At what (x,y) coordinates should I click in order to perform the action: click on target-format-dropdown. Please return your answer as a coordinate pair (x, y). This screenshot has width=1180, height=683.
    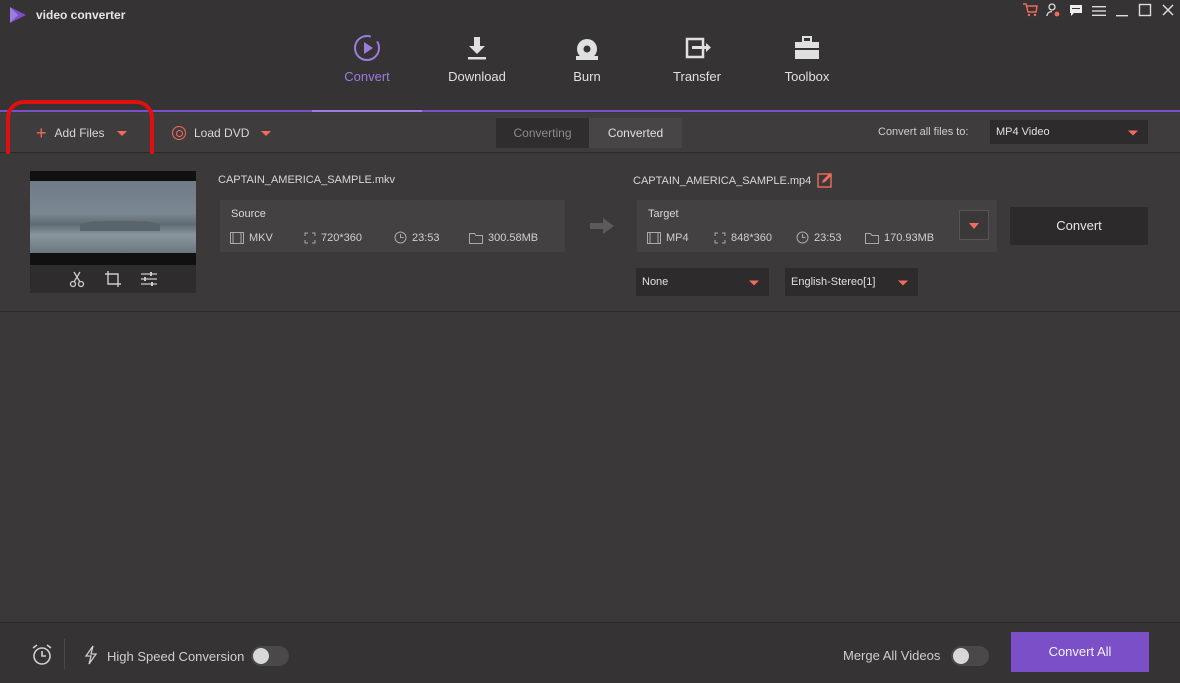
    Looking at the image, I should click on (974, 225).